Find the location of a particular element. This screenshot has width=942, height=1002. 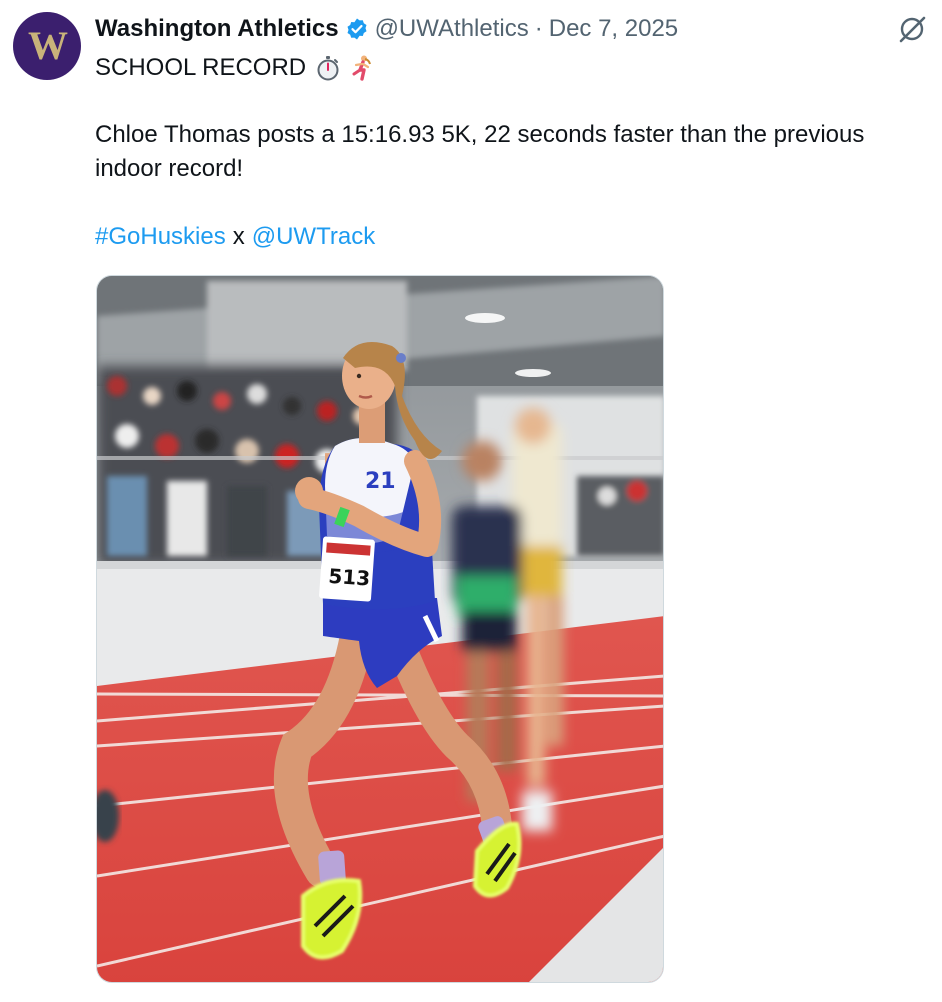

grok-icon is located at coordinates (912, 29).